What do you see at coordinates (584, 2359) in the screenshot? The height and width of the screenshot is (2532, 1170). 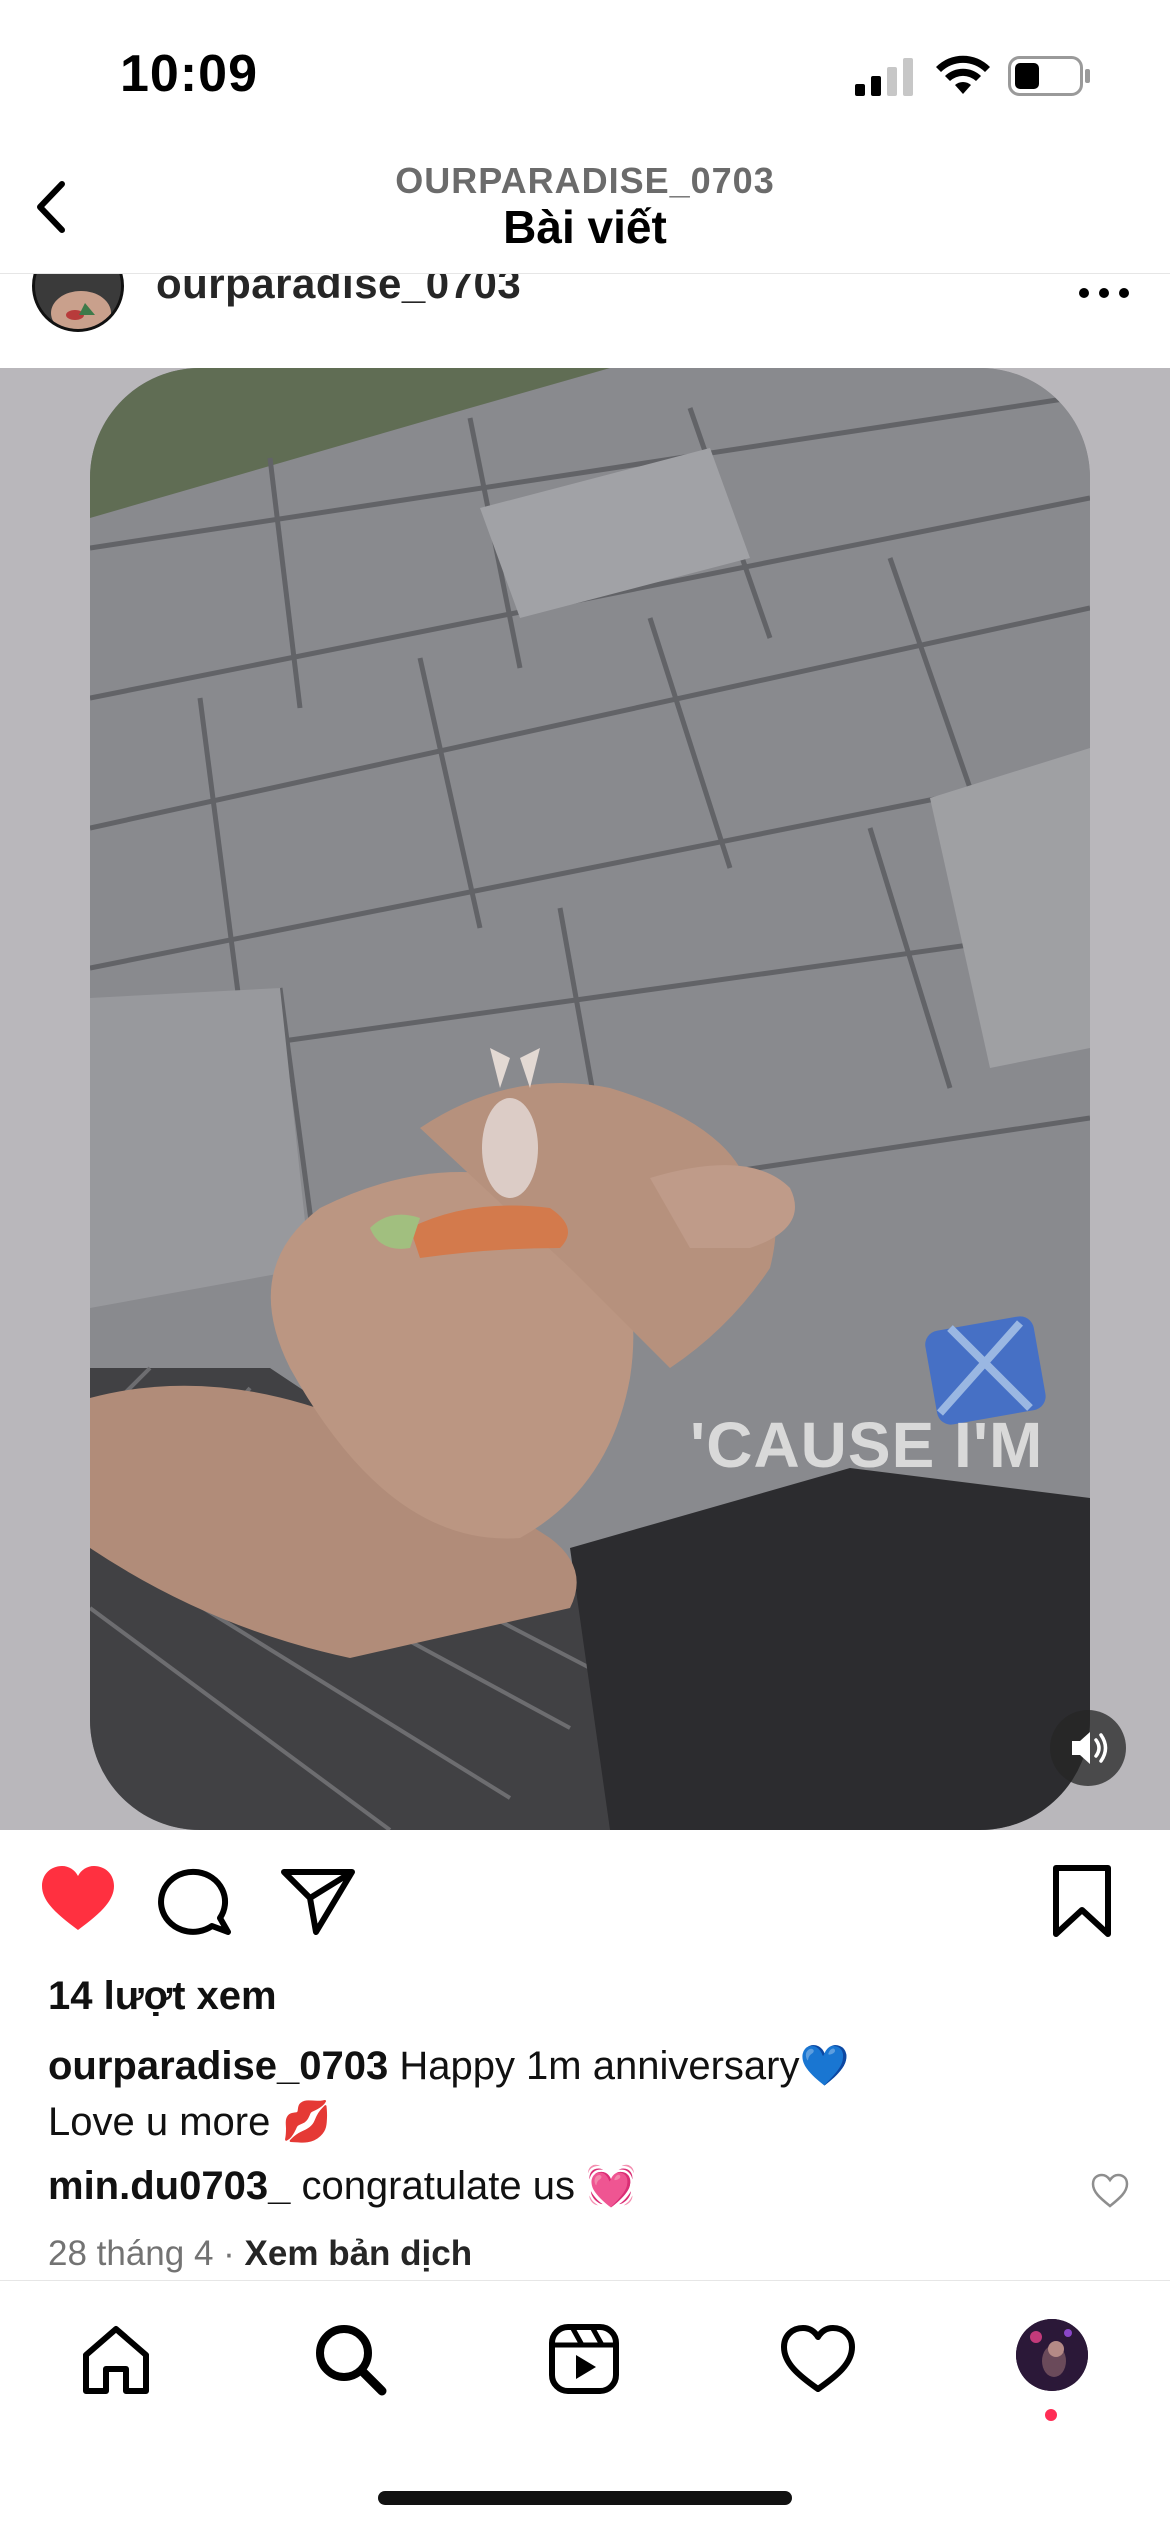 I see `reels-icon` at bounding box center [584, 2359].